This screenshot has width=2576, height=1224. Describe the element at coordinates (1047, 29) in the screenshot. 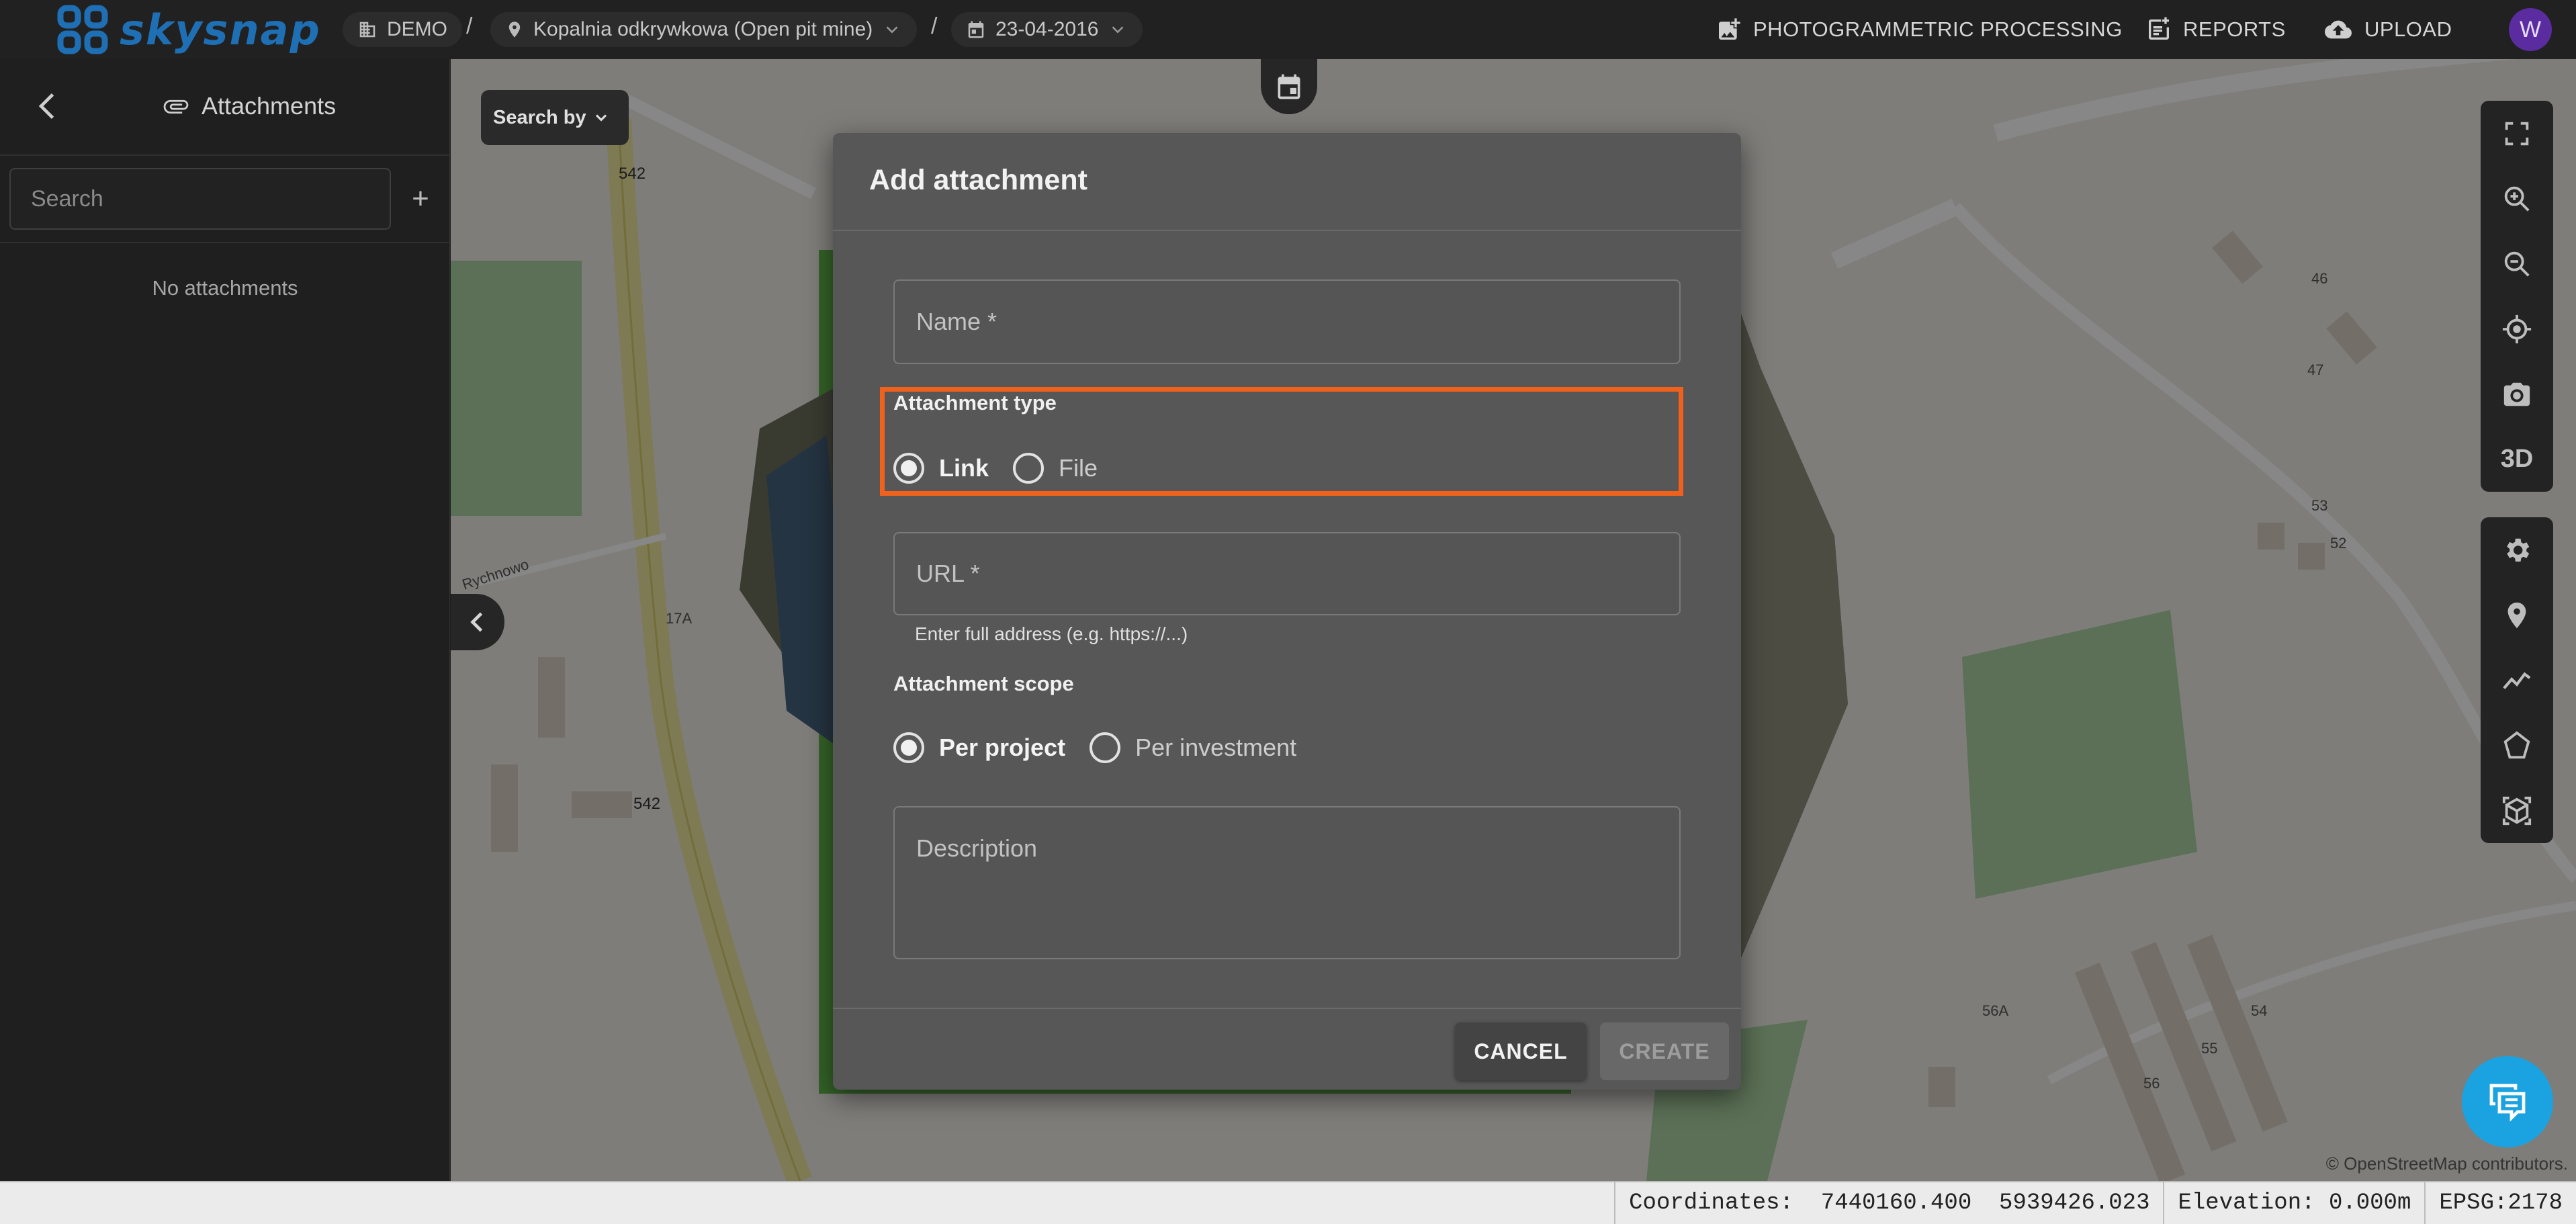

I see `breadcrumb-date: 23-04-2016` at that location.